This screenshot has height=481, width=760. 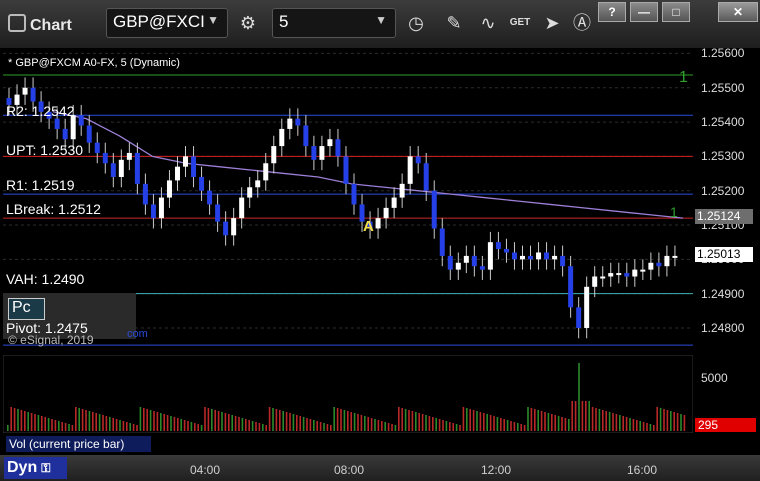 What do you see at coordinates (496, 470) in the screenshot?
I see `time-label-1200: 12:00` at bounding box center [496, 470].